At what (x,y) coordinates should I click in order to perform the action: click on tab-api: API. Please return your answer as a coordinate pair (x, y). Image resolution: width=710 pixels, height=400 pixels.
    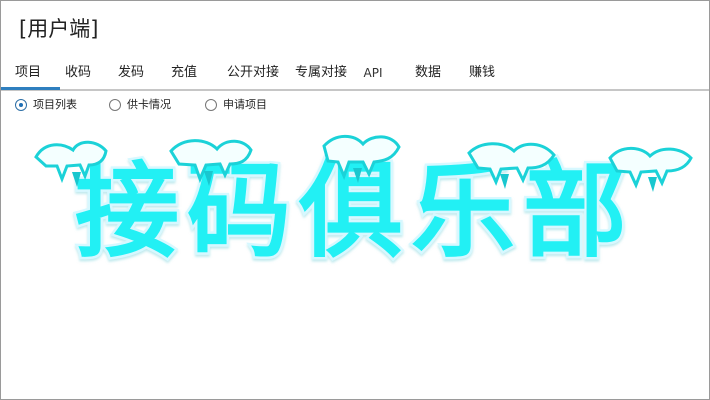
    Looking at the image, I should click on (373, 73).